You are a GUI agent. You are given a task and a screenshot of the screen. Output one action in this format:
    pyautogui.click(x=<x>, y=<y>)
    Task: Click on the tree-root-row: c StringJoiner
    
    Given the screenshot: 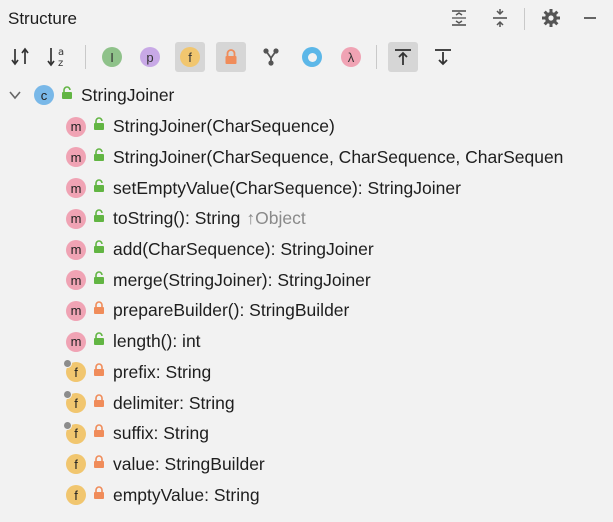 What is the action you would take?
    pyautogui.click(x=87, y=95)
    